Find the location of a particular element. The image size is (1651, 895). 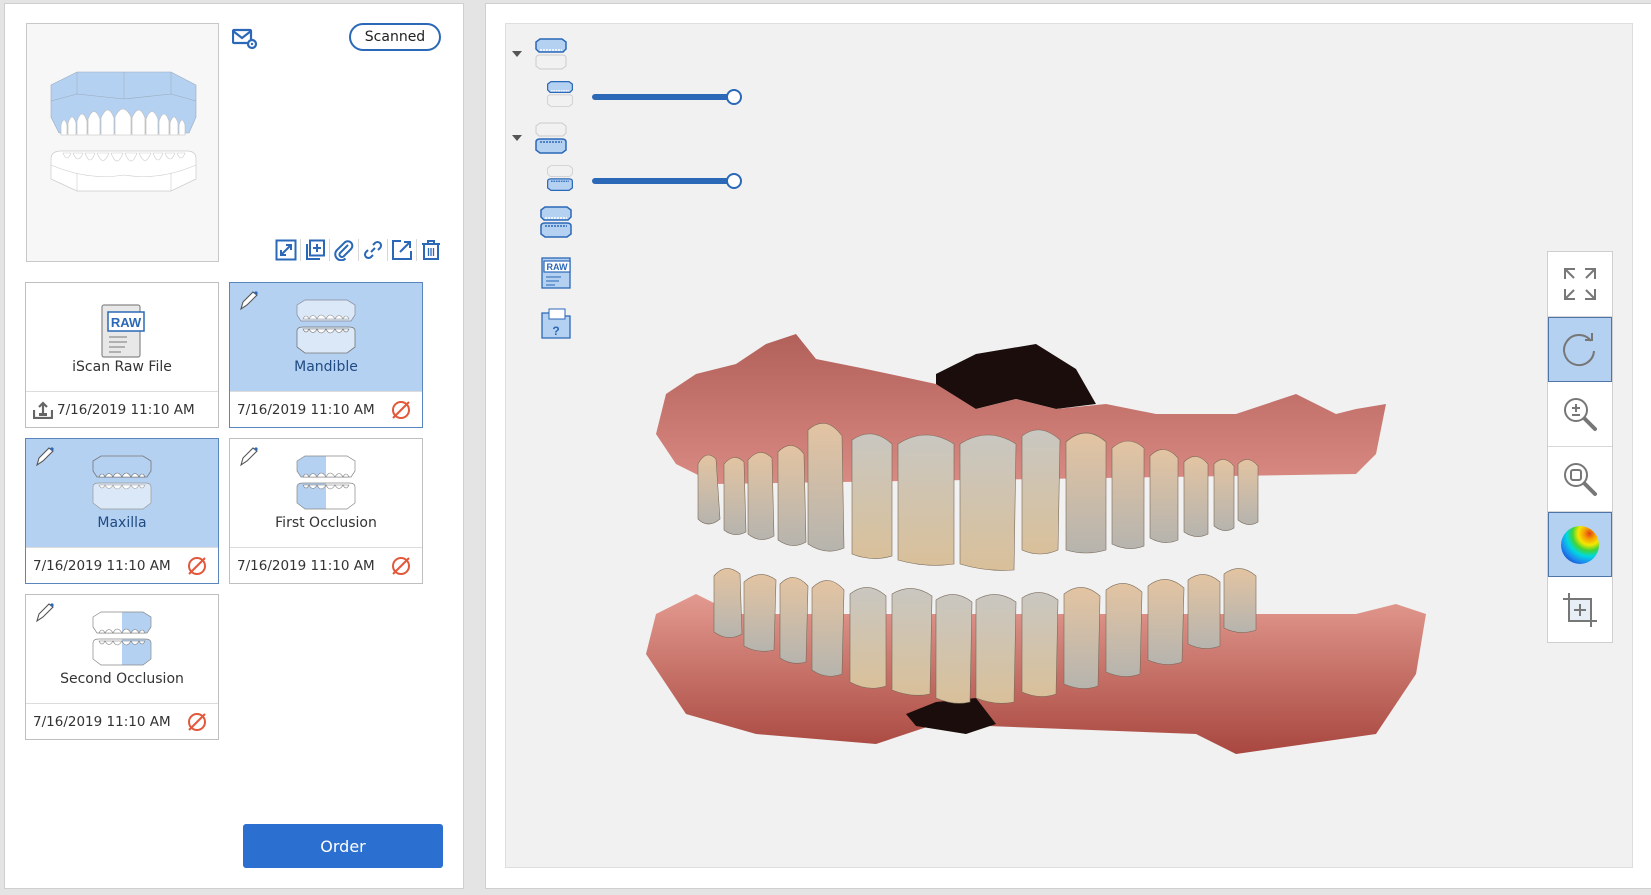

fit-view-icon is located at coordinates (1580, 284).